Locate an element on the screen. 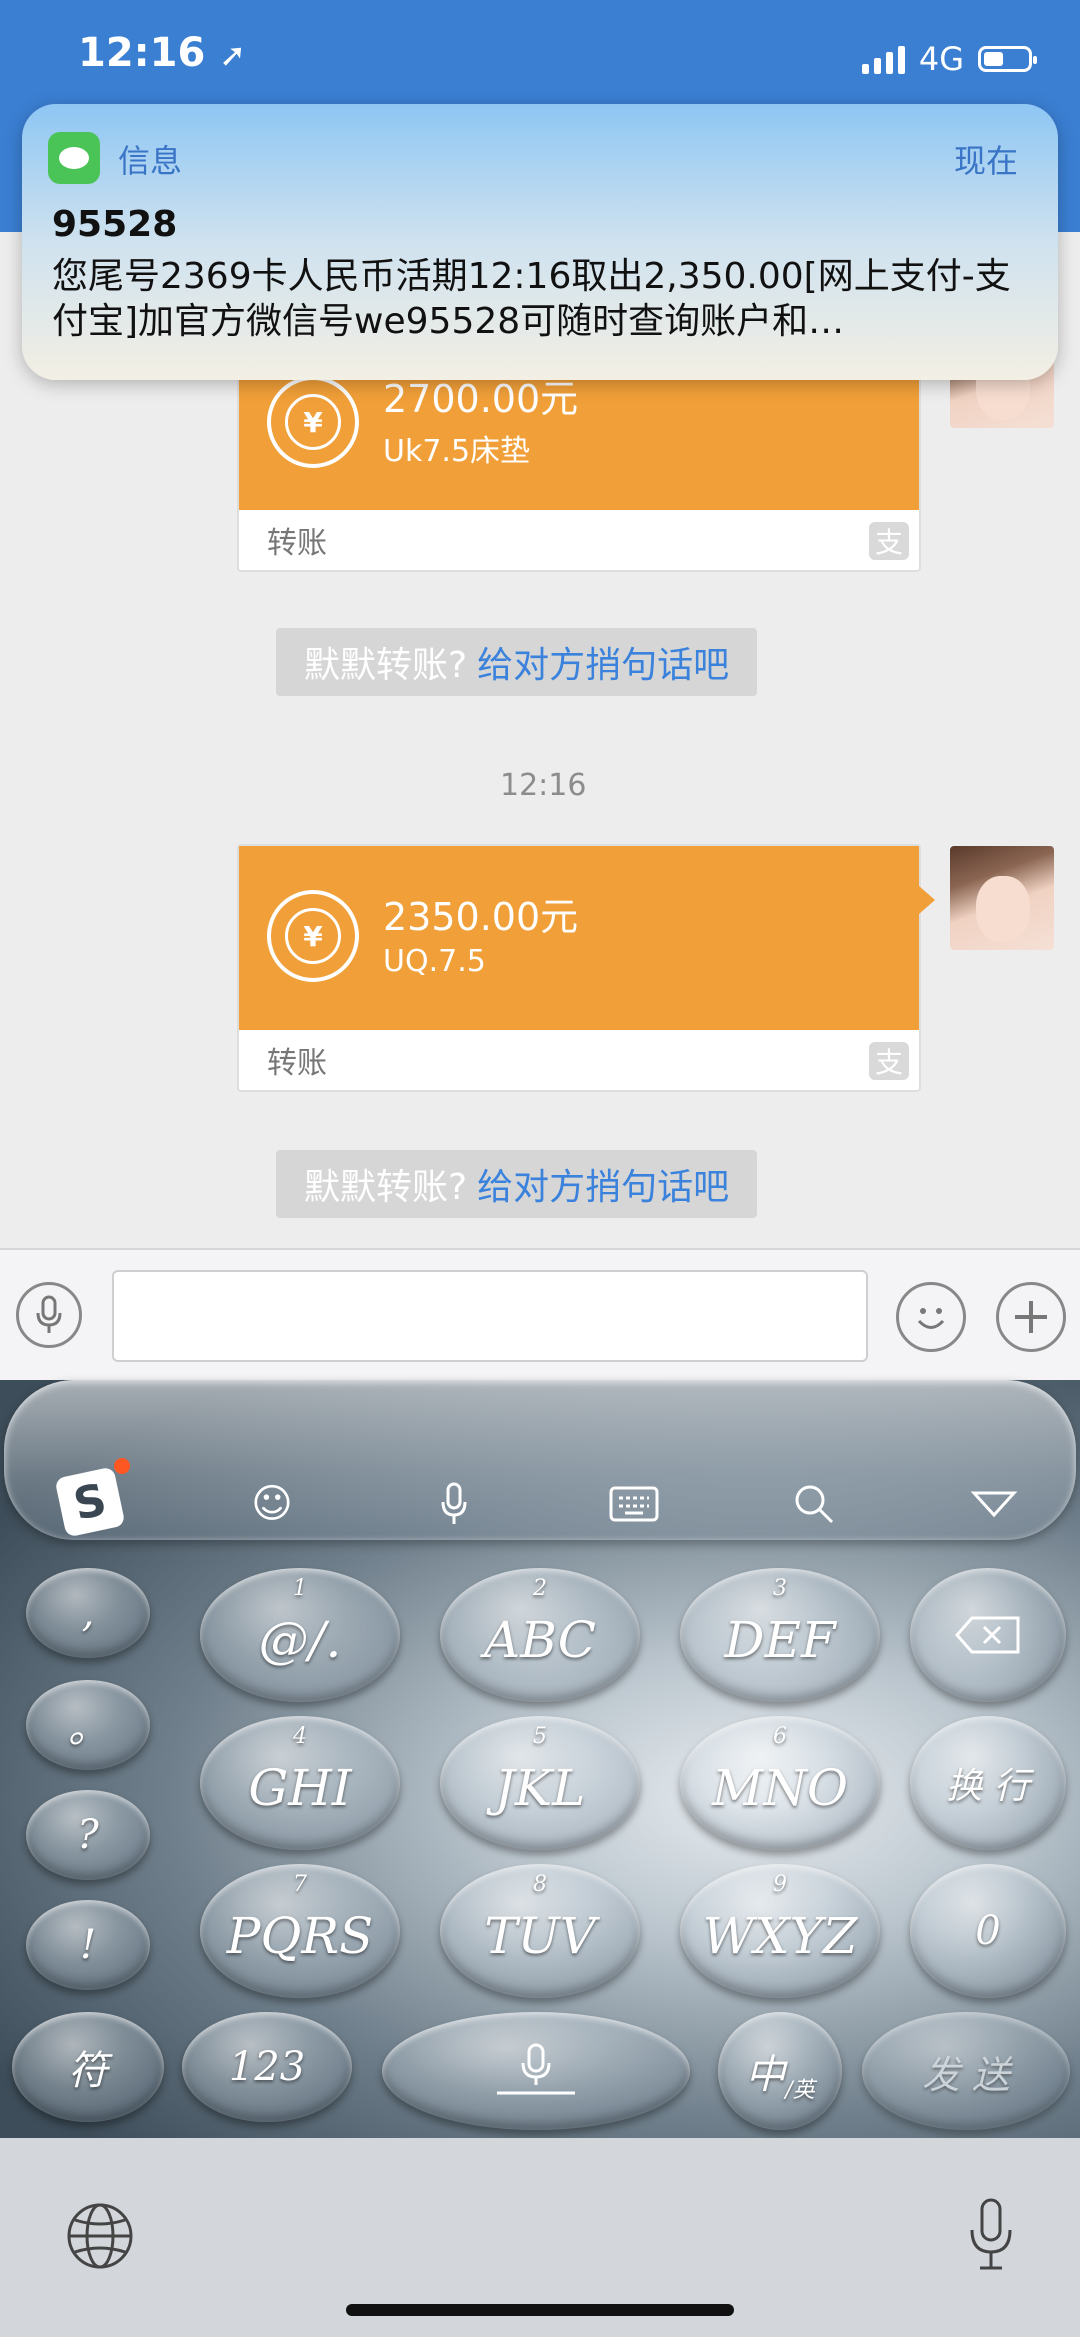  key-8: 8 TUV is located at coordinates (540, 1931).